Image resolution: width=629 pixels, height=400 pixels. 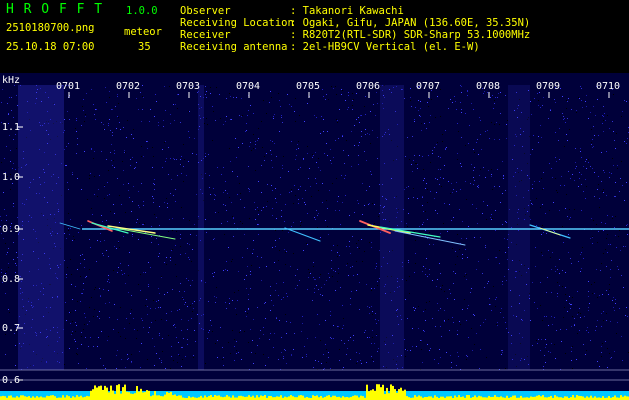 What do you see at coordinates (368, 86) in the screenshot?
I see `time-tick-label: 0706` at bounding box center [368, 86].